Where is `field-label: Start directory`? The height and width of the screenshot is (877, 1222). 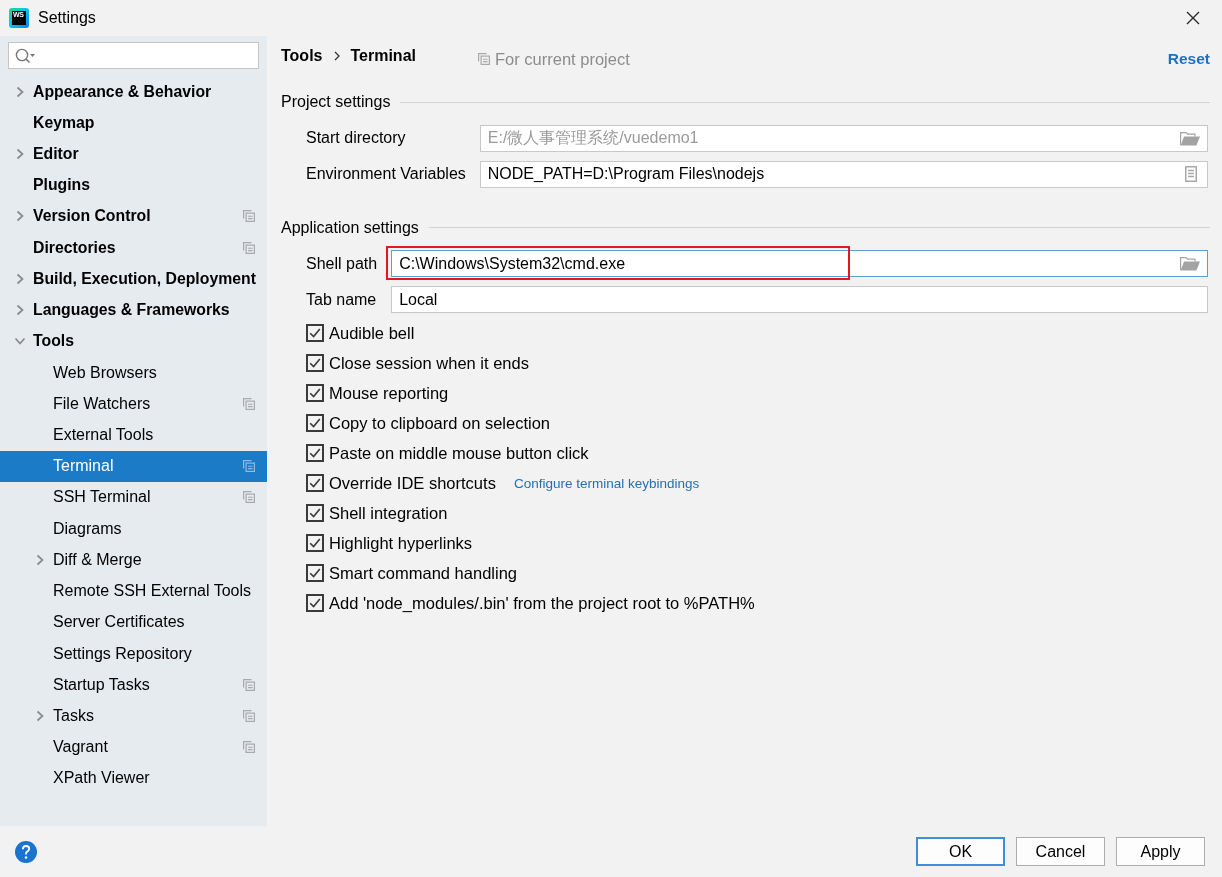
field-label: Start directory is located at coordinates (356, 138).